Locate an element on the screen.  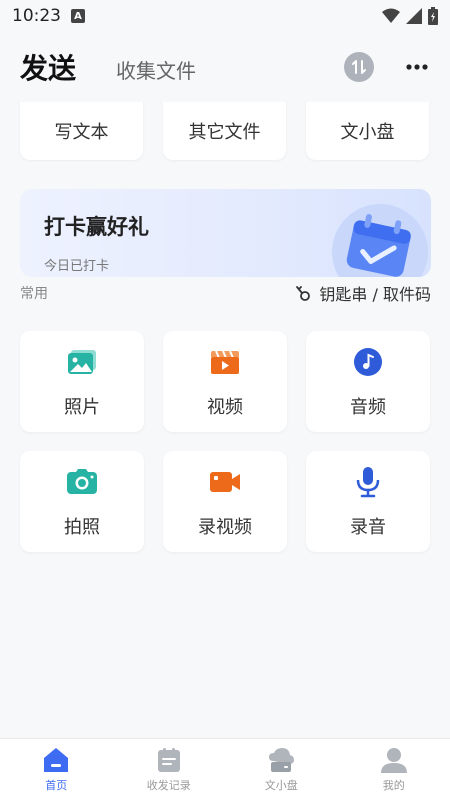
tab-records: 收发记录 is located at coordinates (169, 769).